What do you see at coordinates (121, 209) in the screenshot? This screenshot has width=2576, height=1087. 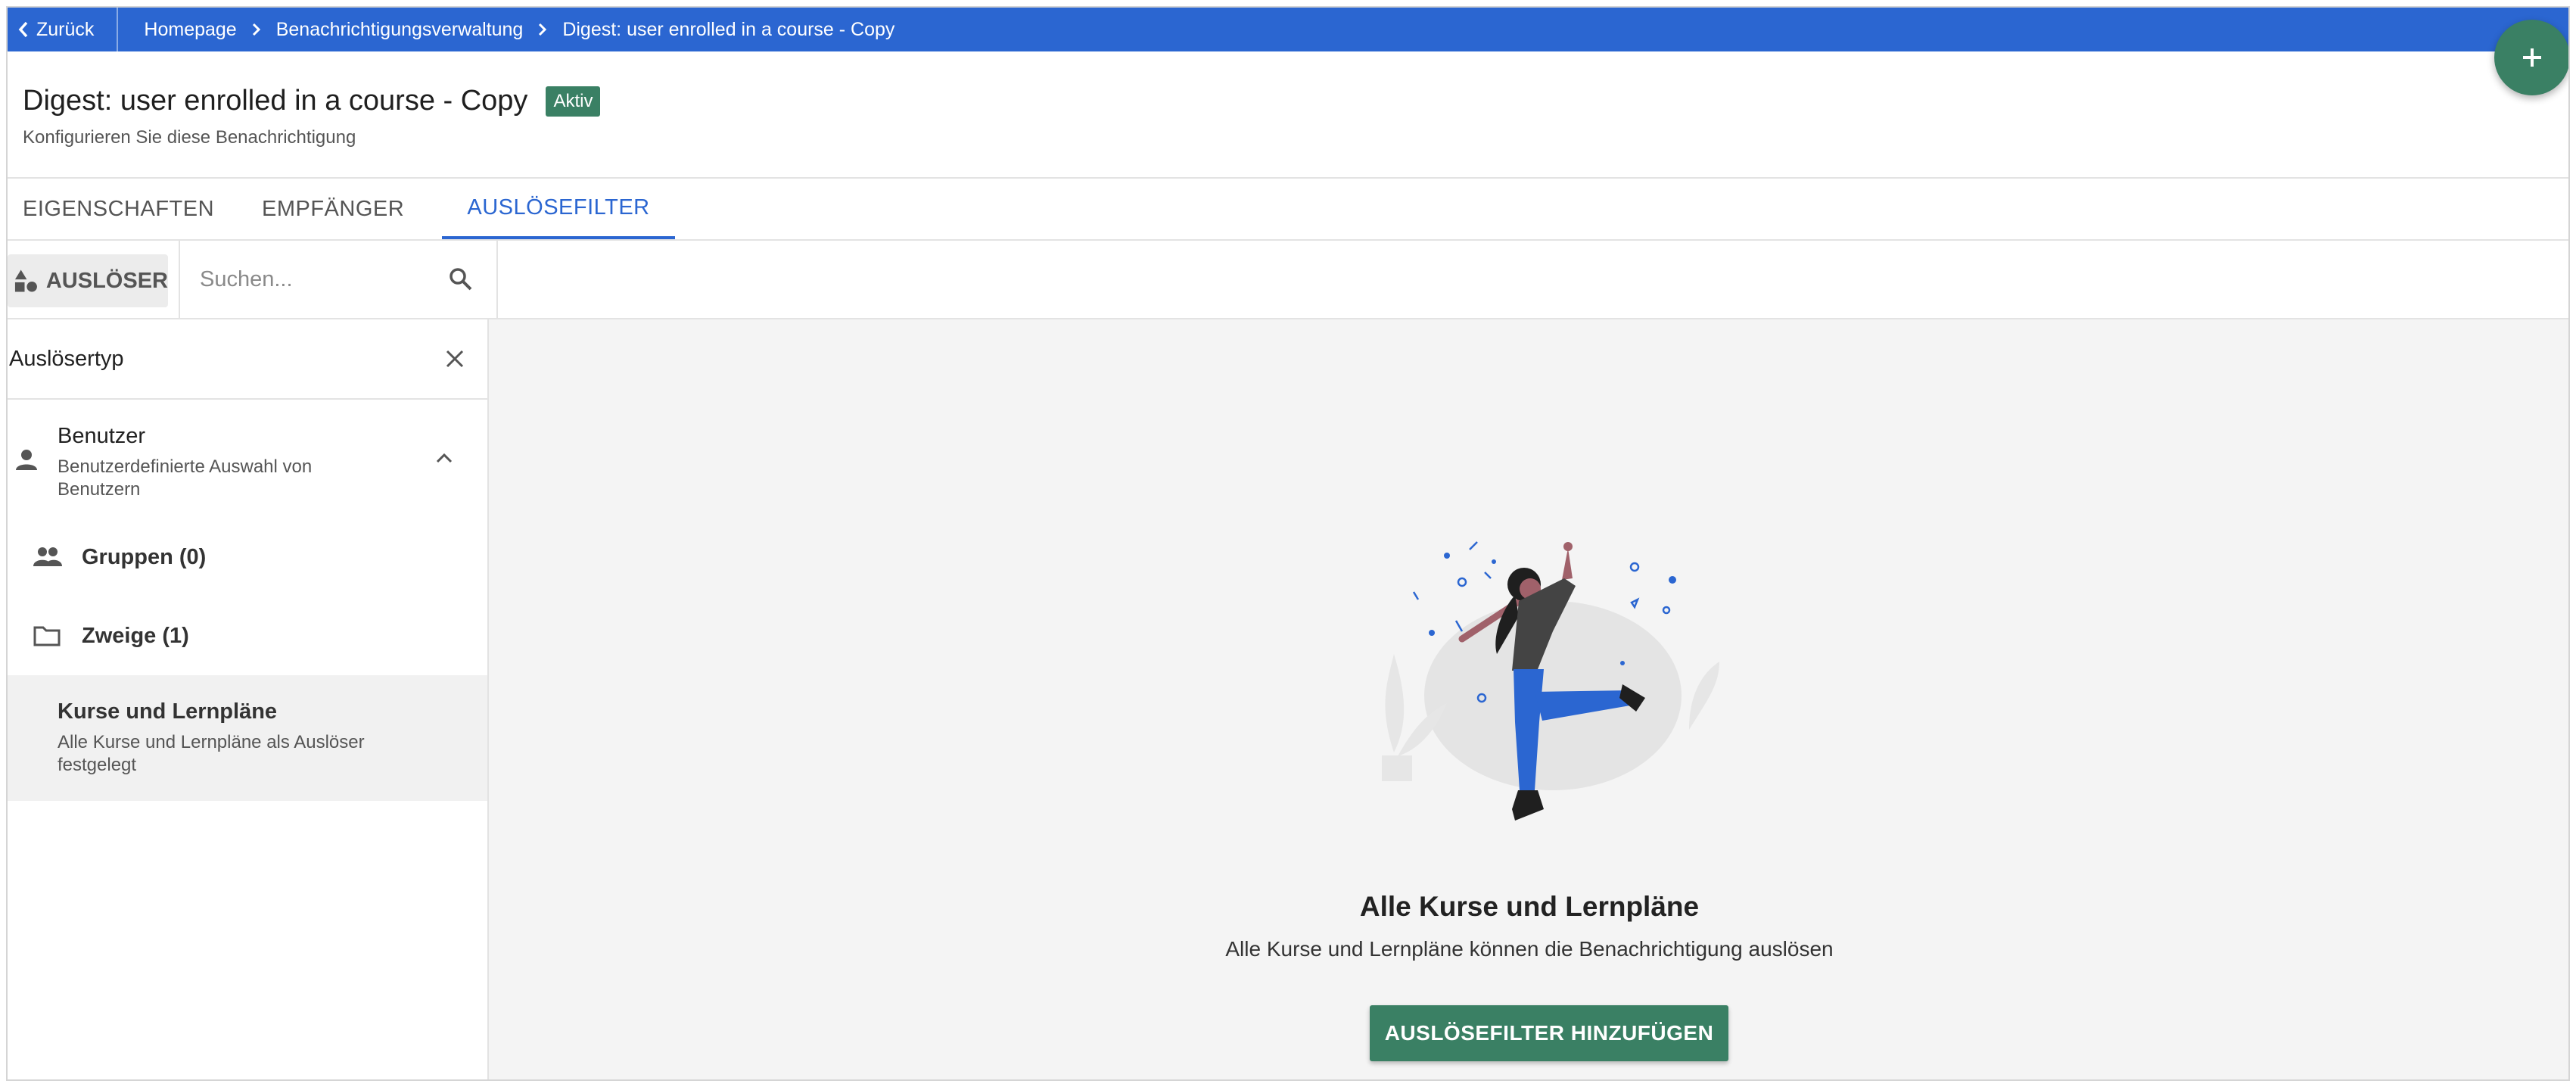 I see `tab-properties: EIGENSCHAFTEN` at bounding box center [121, 209].